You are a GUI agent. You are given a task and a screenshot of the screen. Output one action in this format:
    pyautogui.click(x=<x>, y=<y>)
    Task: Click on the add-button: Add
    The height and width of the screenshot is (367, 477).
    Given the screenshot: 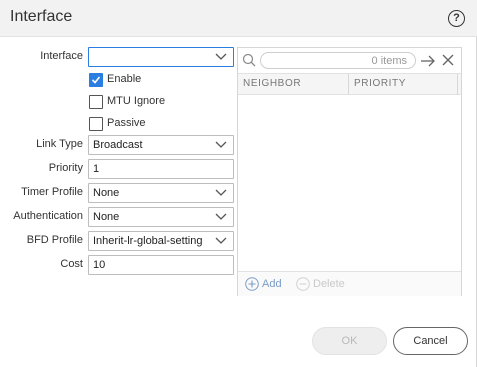 What is the action you would take?
    pyautogui.click(x=265, y=285)
    